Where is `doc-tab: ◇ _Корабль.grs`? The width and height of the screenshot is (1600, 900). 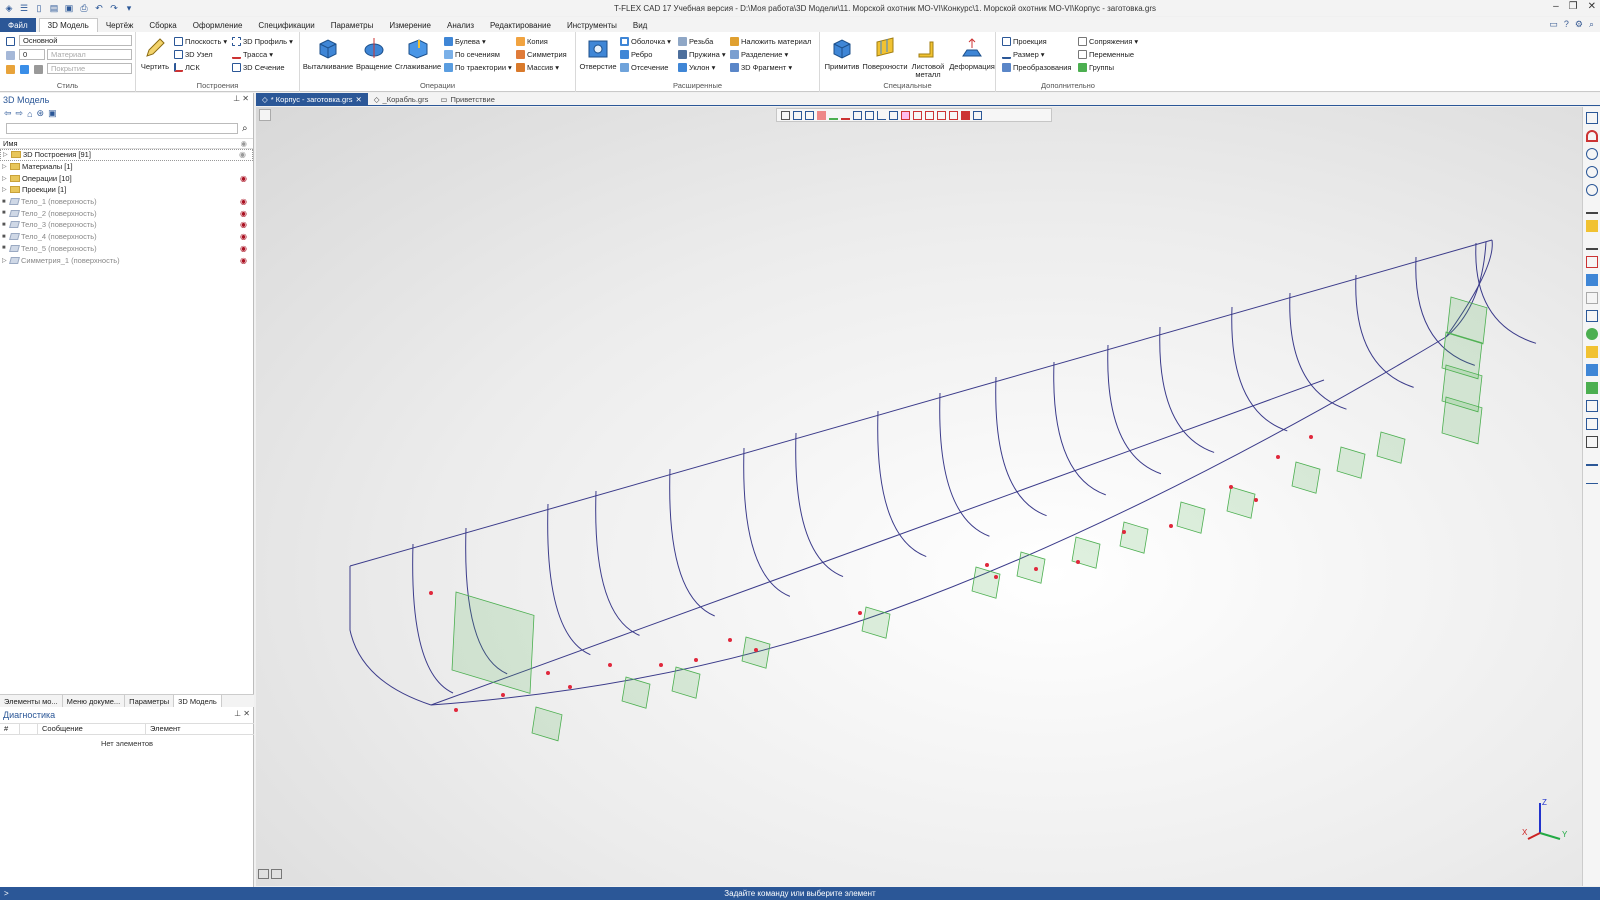
doc-tab: ◇ _Корабль.grs is located at coordinates (401, 99).